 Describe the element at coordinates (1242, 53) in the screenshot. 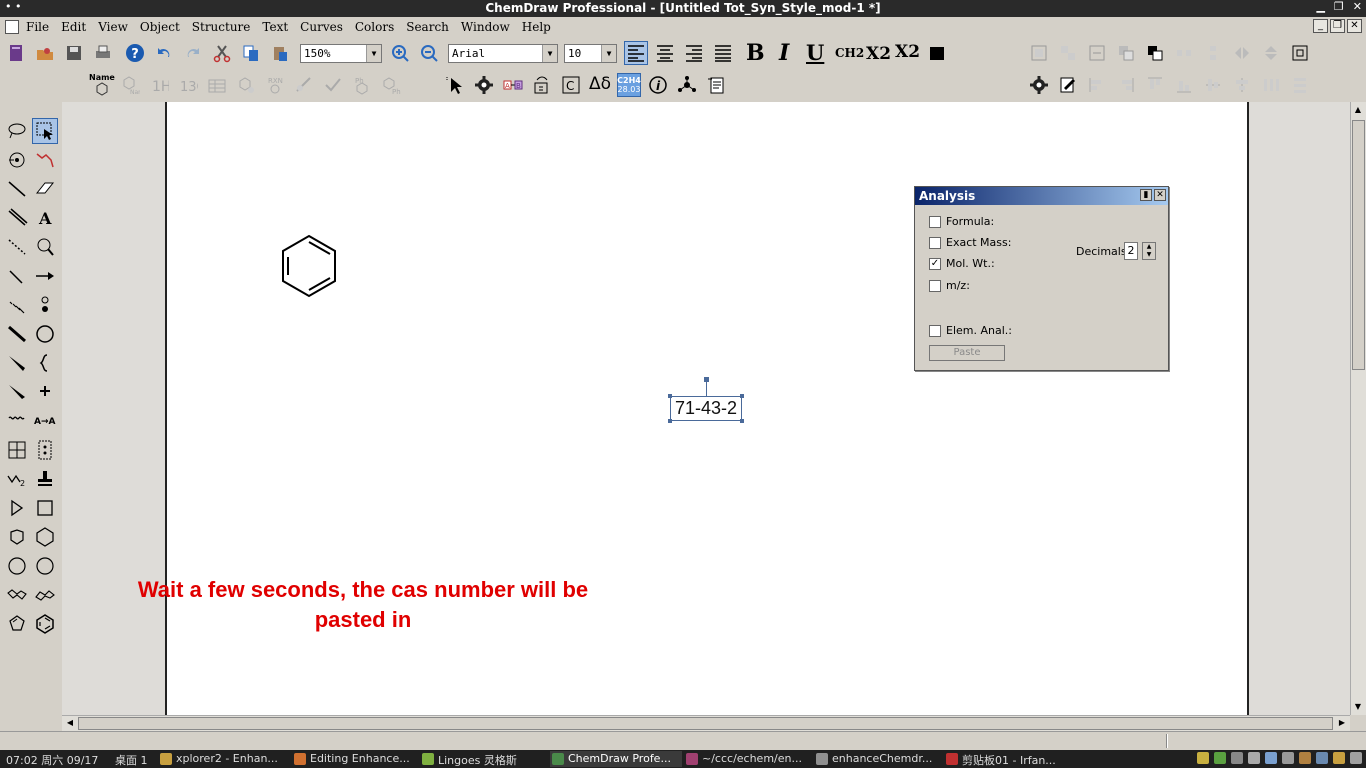

I see `flip-horizontal-icon` at that location.